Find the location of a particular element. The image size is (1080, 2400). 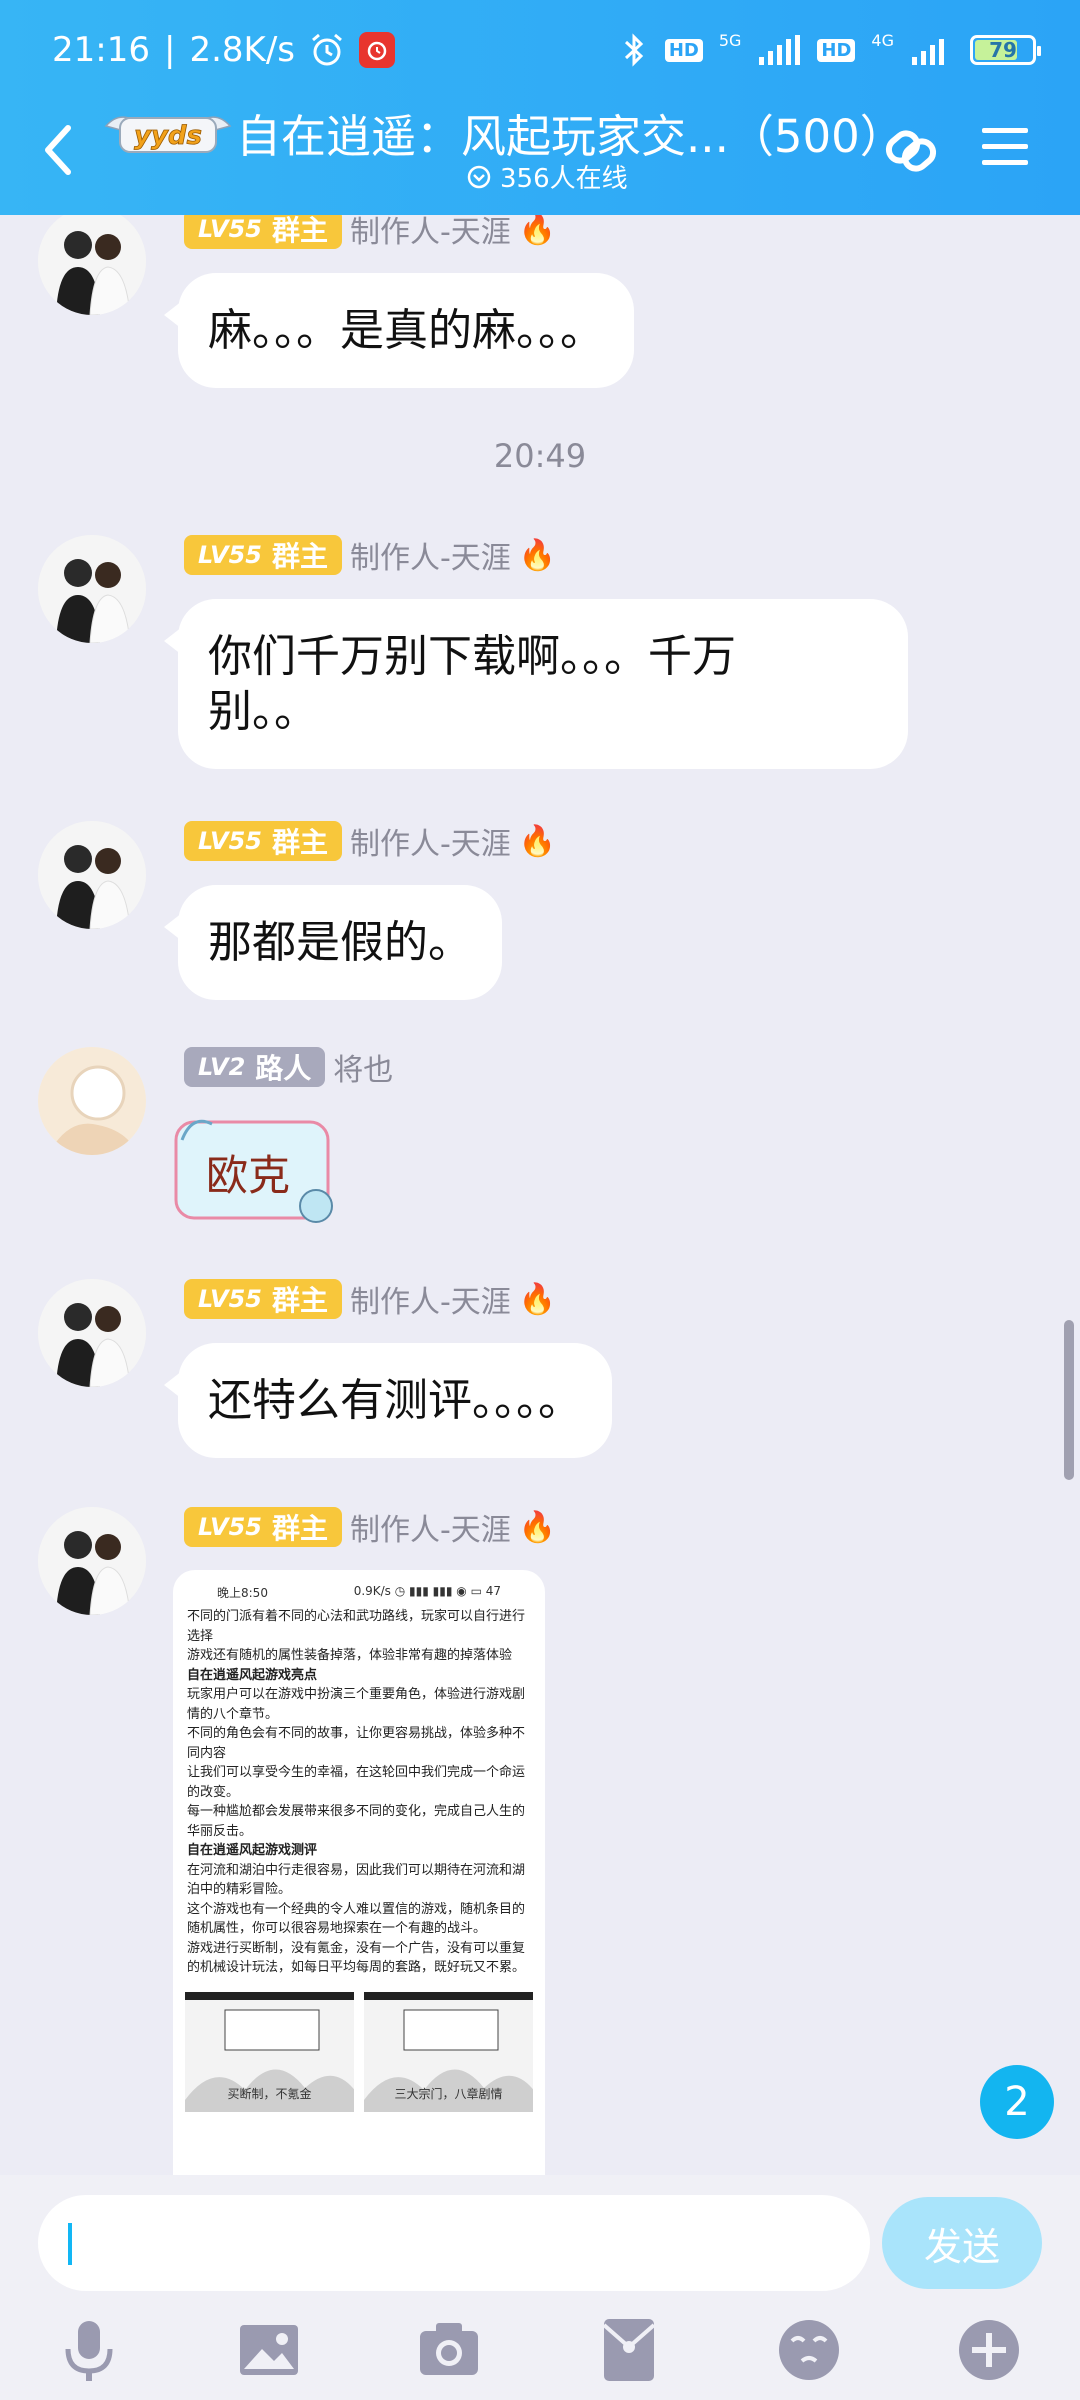

shot-text-line: 不同的角色会有不同的故事，让你更容易挑战，体验多种不 is located at coordinates (356, 1733).